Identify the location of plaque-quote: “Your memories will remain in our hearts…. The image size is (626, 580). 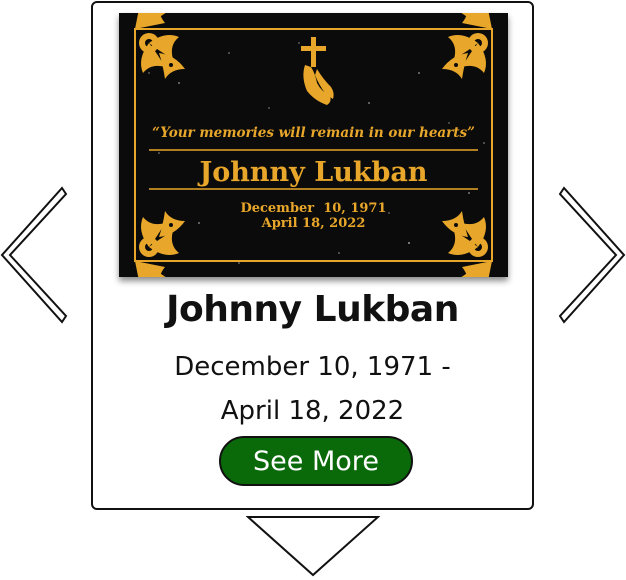
(313, 133).